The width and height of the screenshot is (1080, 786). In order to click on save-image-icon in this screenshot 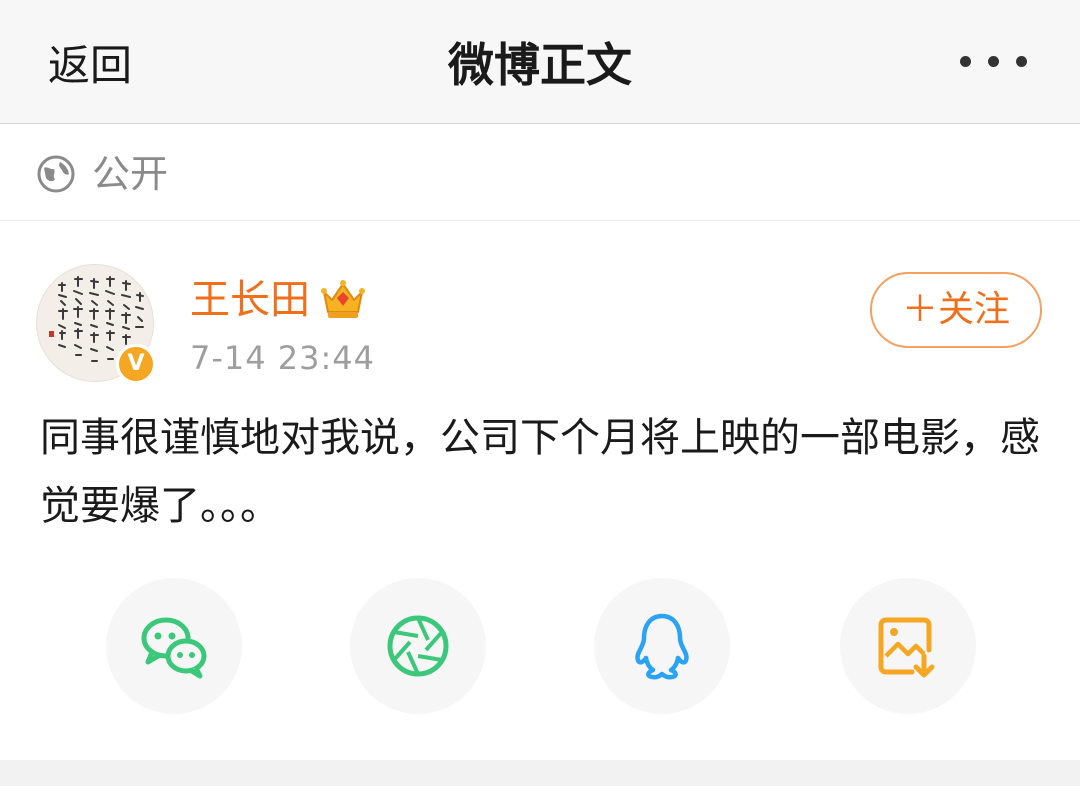, I will do `click(906, 647)`.